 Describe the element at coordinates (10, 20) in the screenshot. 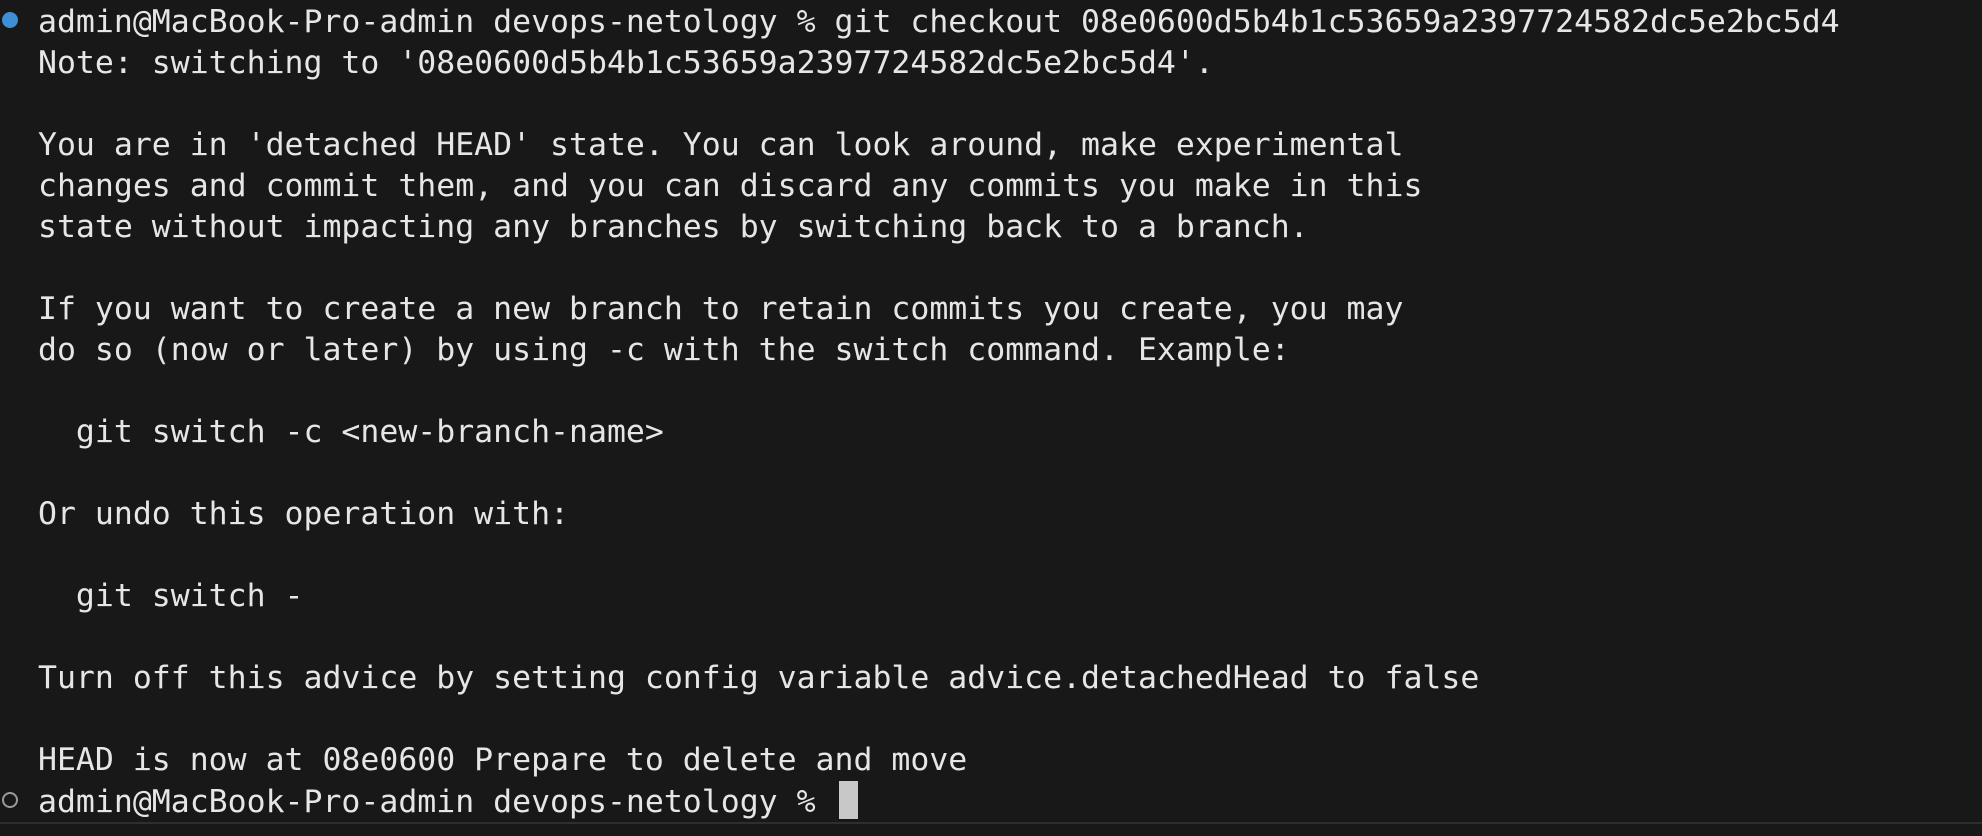

I see `command-success-icon` at that location.